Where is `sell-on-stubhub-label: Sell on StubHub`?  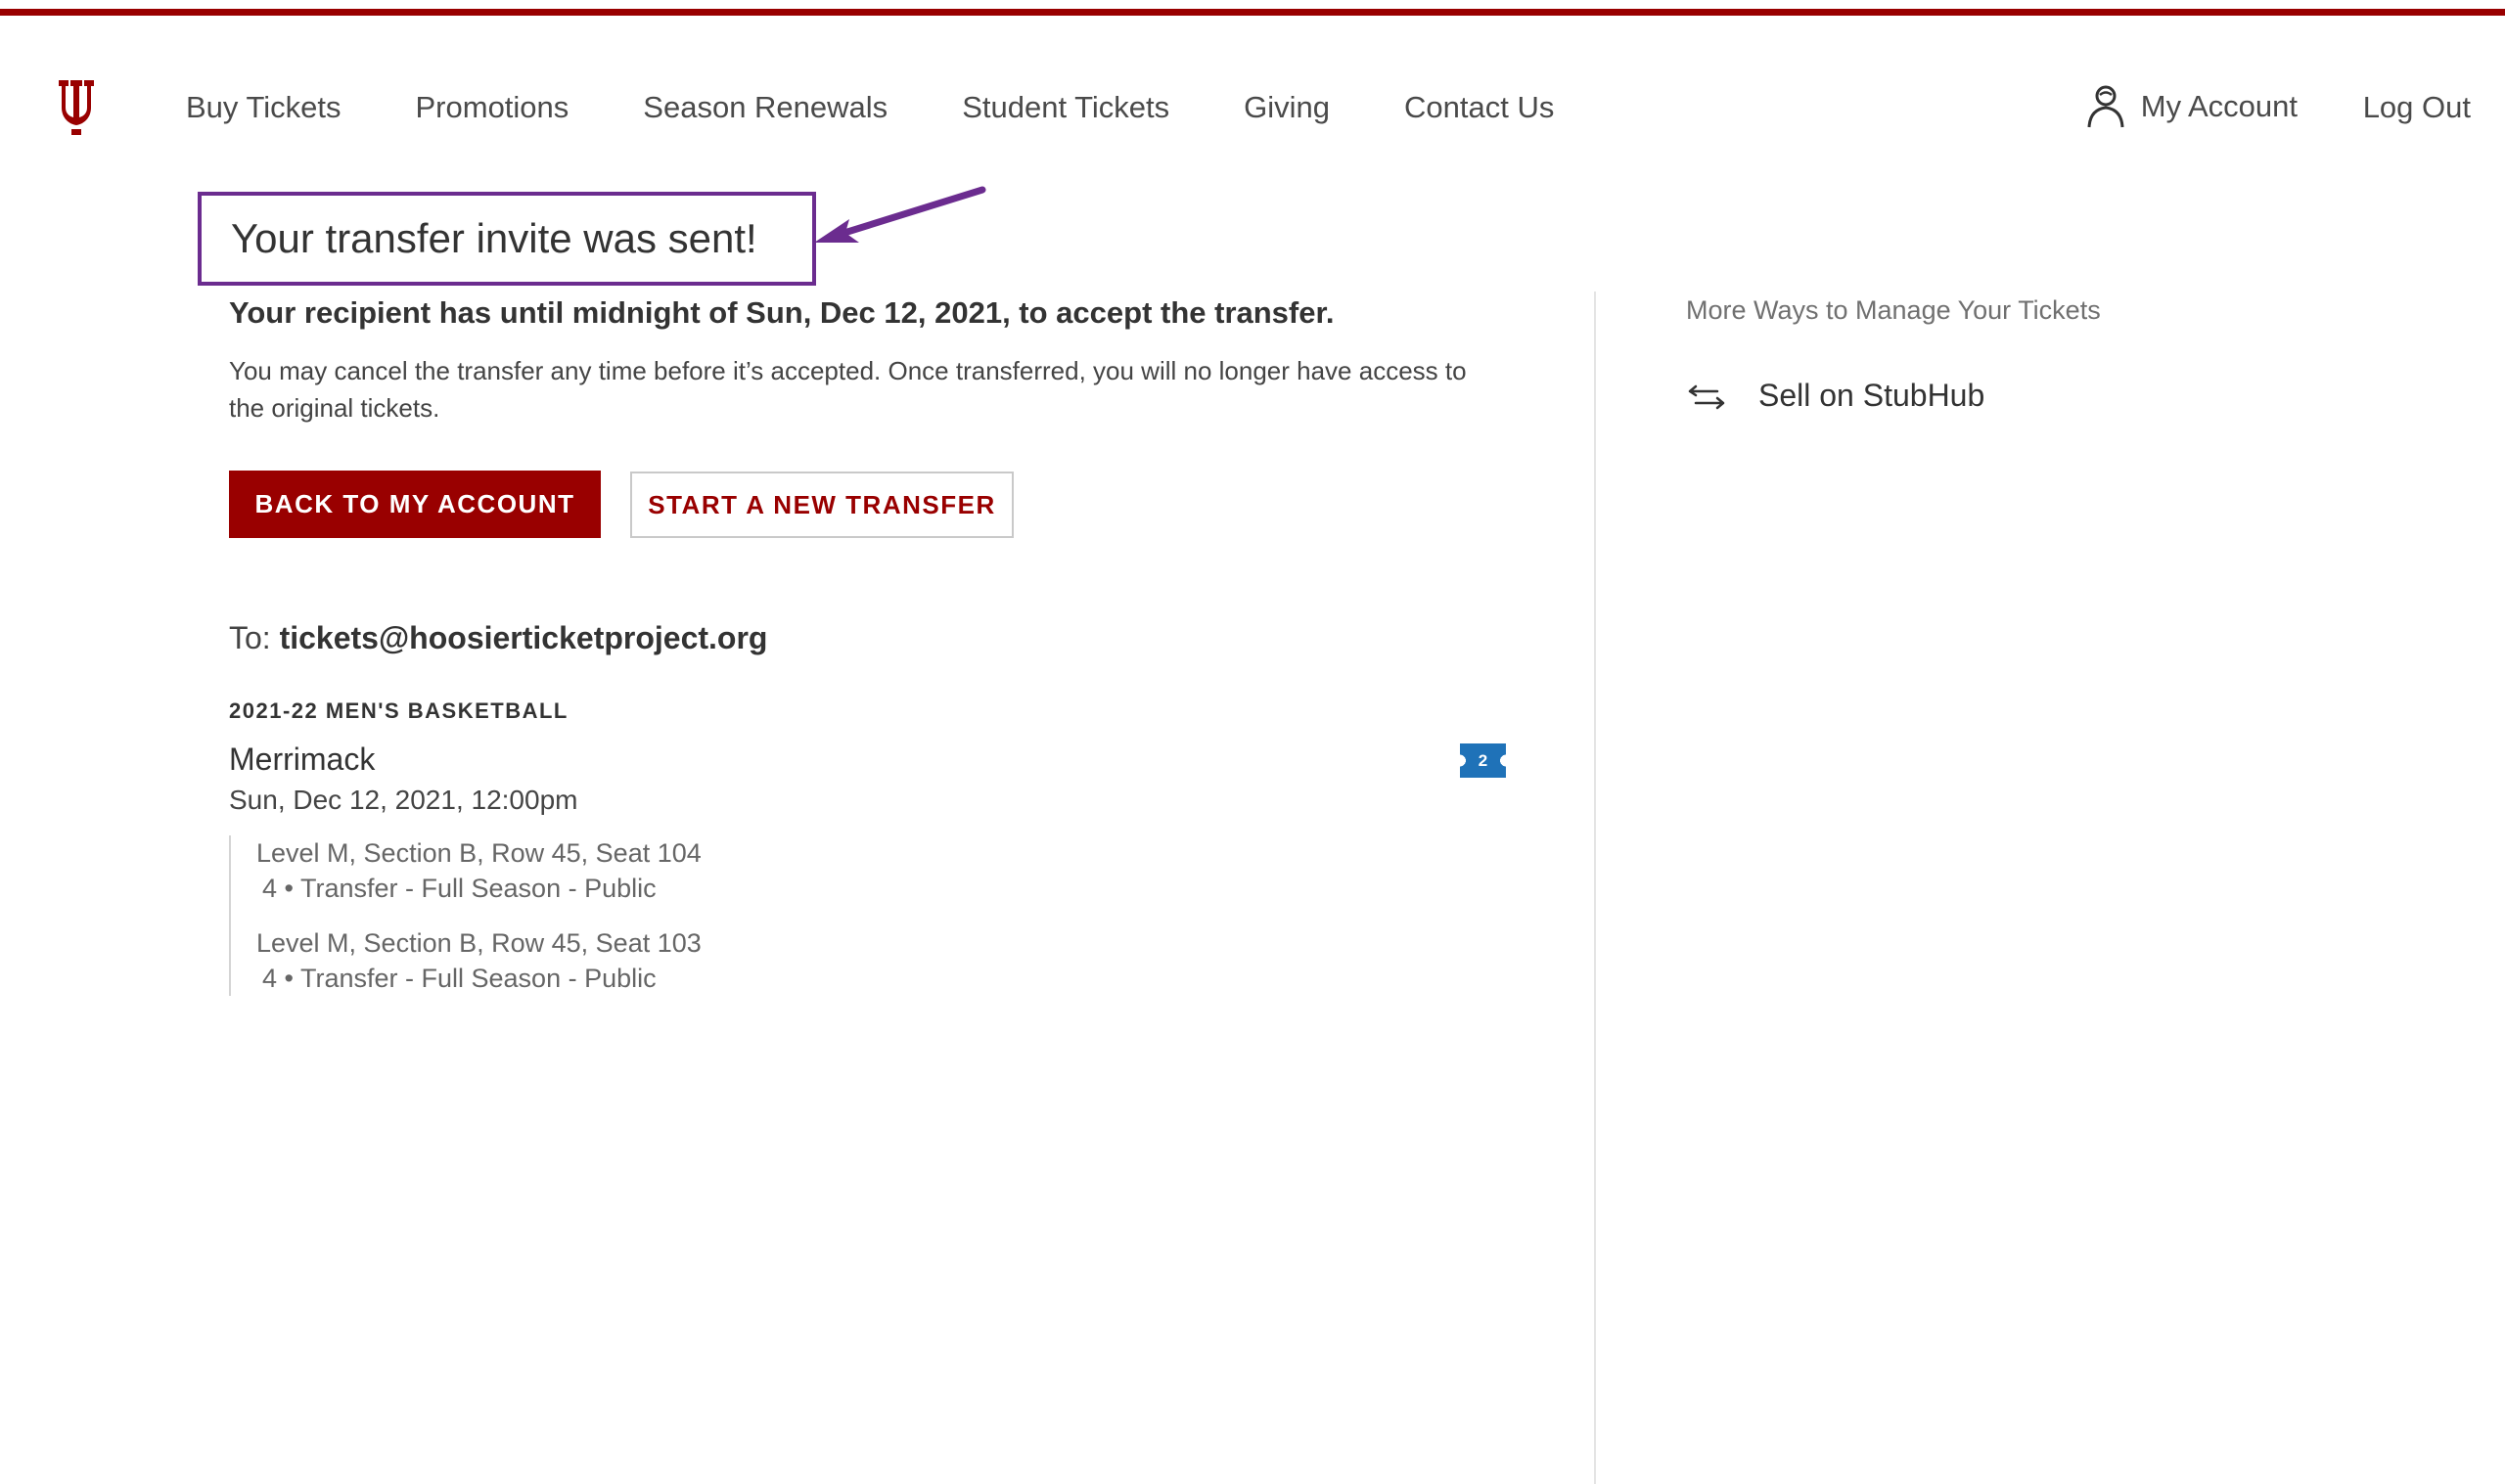
sell-on-stubhub-label: Sell on StubHub is located at coordinates (1871, 395).